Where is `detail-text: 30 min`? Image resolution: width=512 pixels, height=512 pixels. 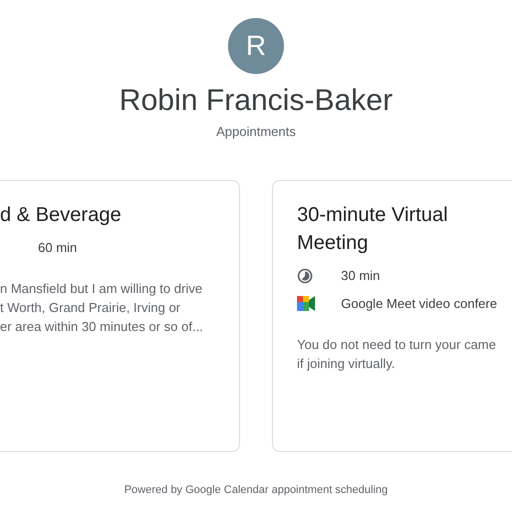
detail-text: 30 min is located at coordinates (360, 275).